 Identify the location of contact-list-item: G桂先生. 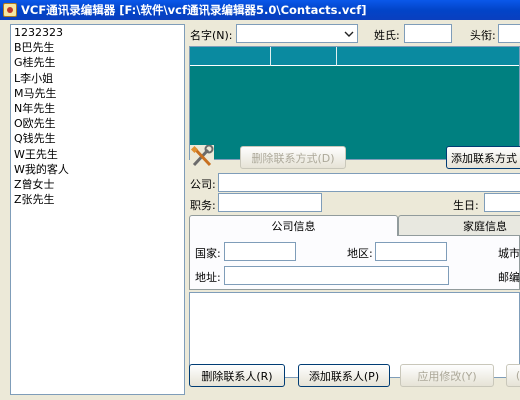
(97, 62).